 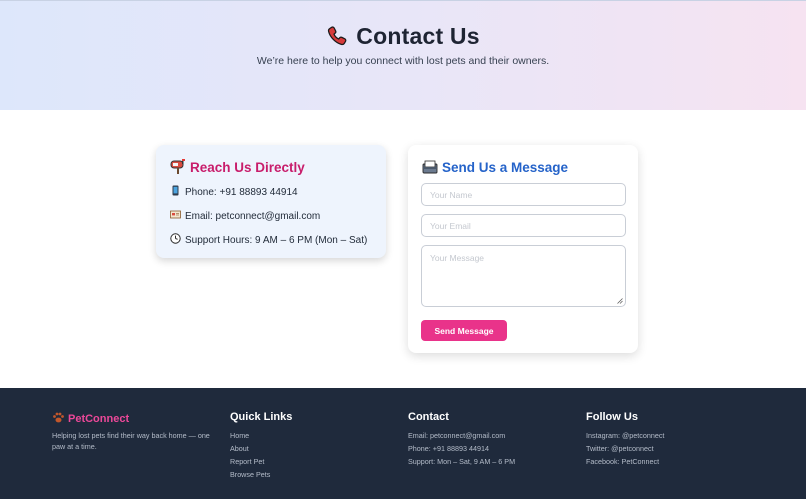 I want to click on email-field, so click(x=523, y=225).